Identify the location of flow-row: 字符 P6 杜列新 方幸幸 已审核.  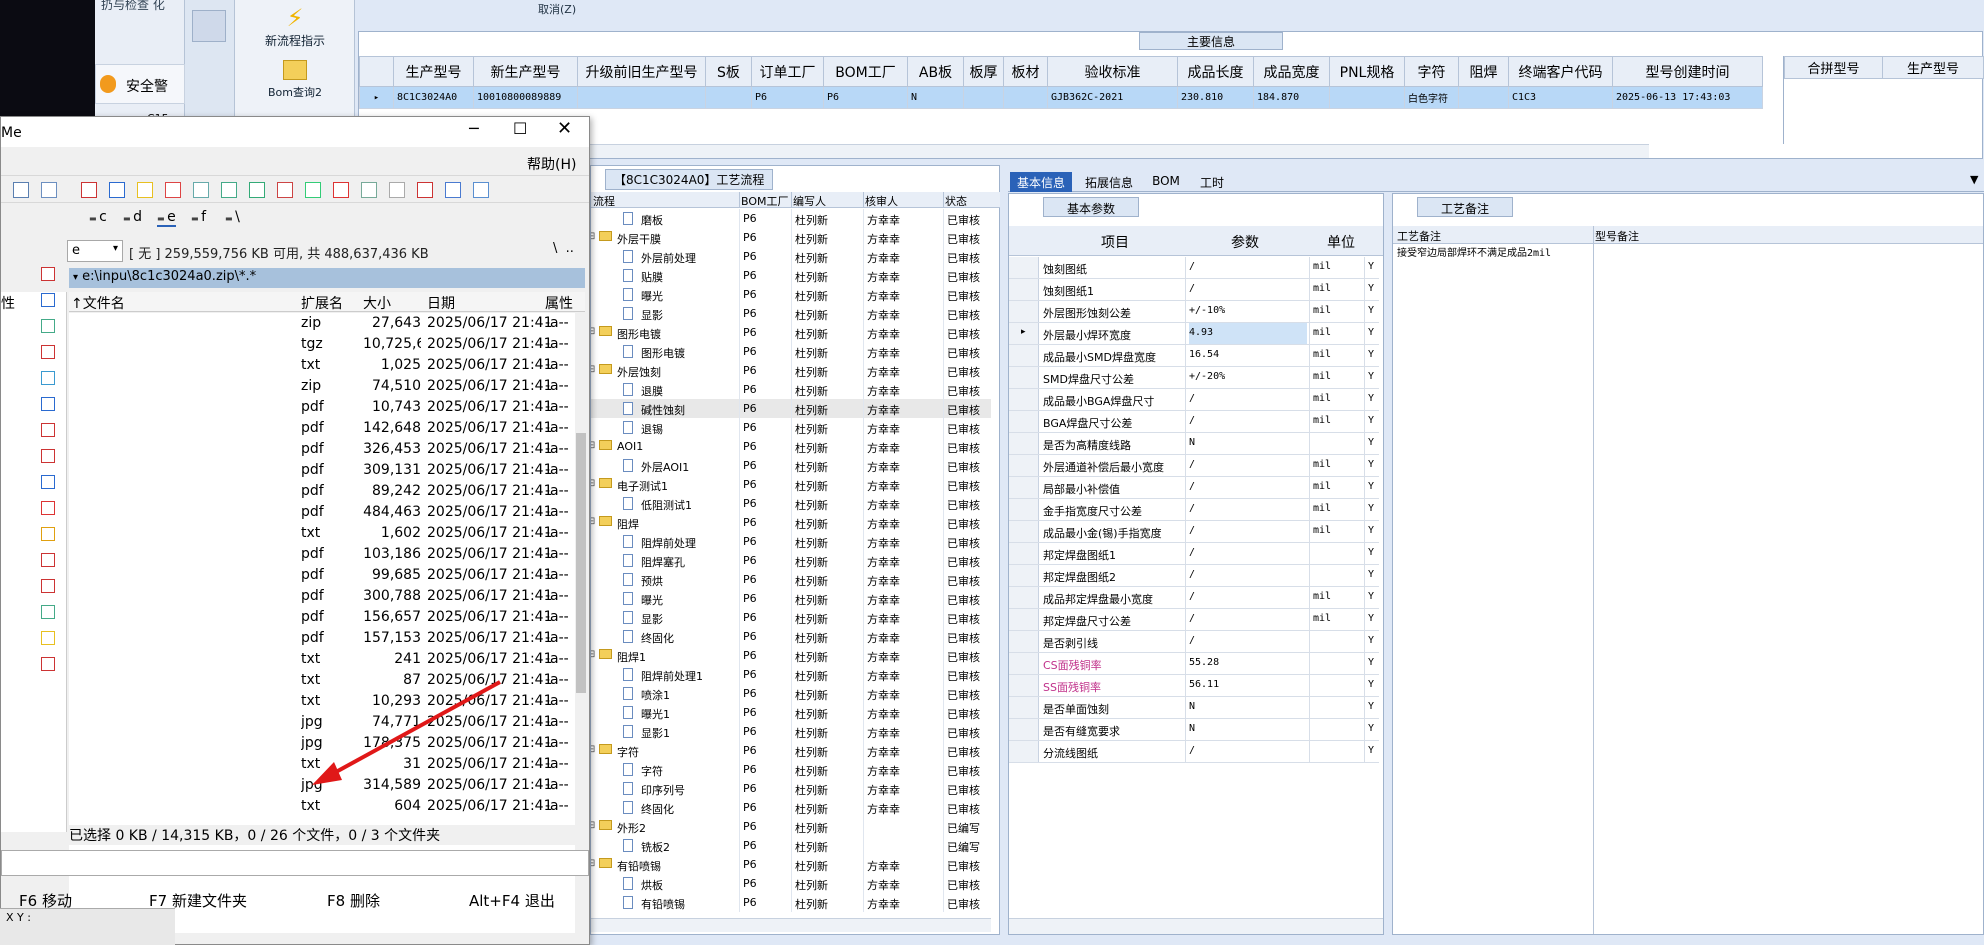
(791, 769).